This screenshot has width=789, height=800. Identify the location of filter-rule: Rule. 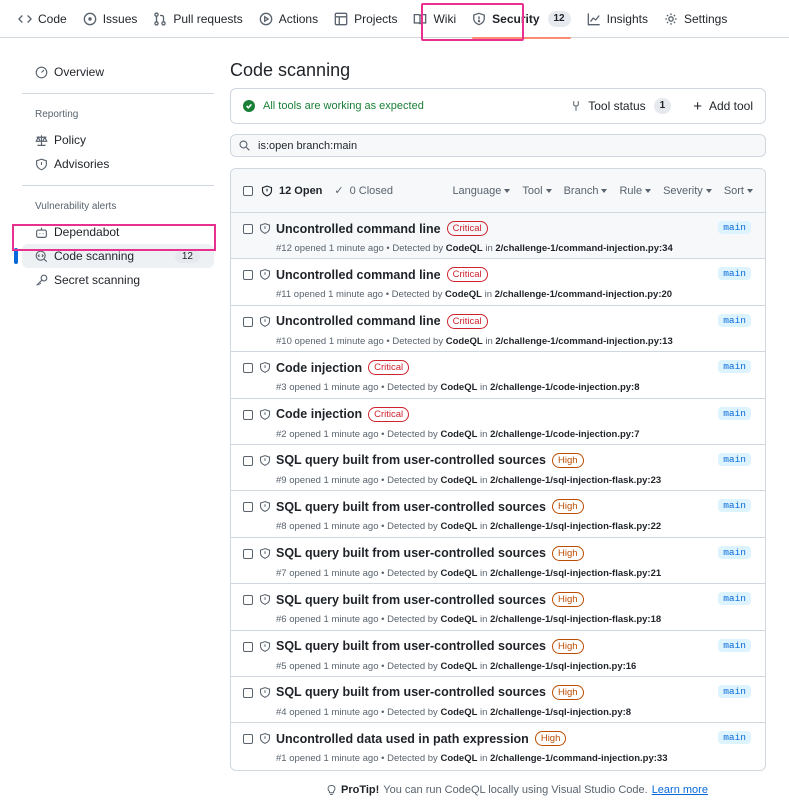
(635, 191).